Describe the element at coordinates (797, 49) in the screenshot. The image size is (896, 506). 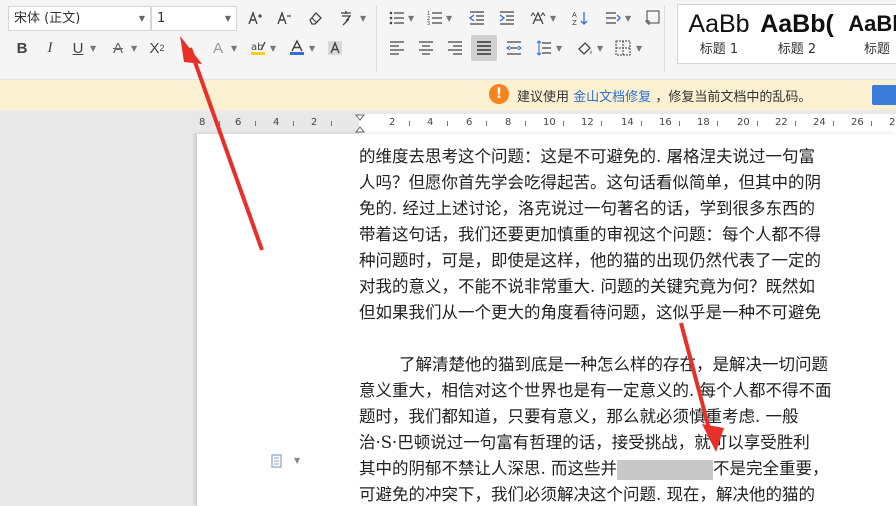
I see `style-label: 标题 2` at that location.